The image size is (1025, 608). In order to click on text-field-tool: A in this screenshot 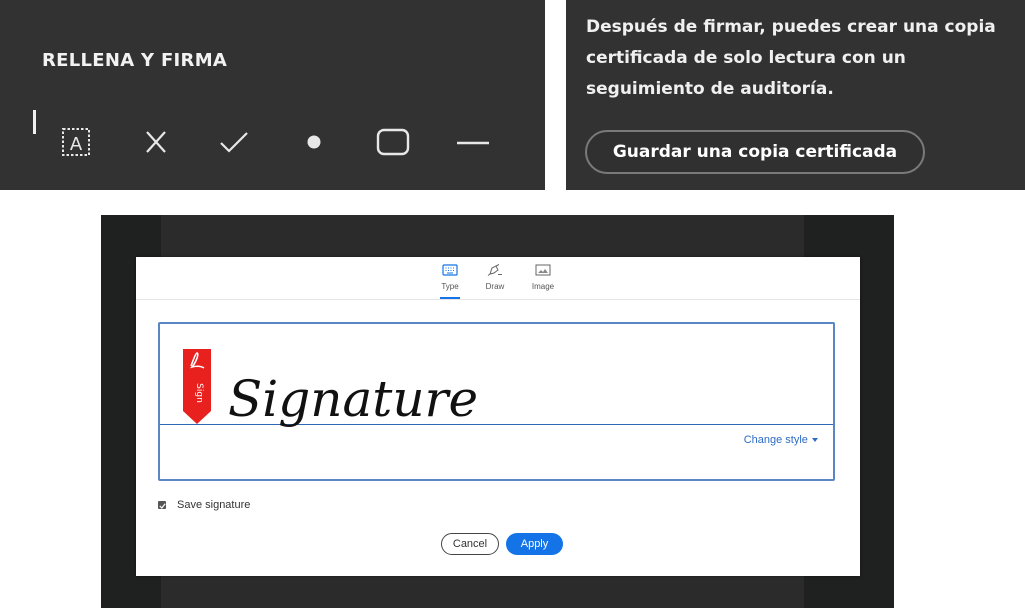, I will do `click(76, 144)`.